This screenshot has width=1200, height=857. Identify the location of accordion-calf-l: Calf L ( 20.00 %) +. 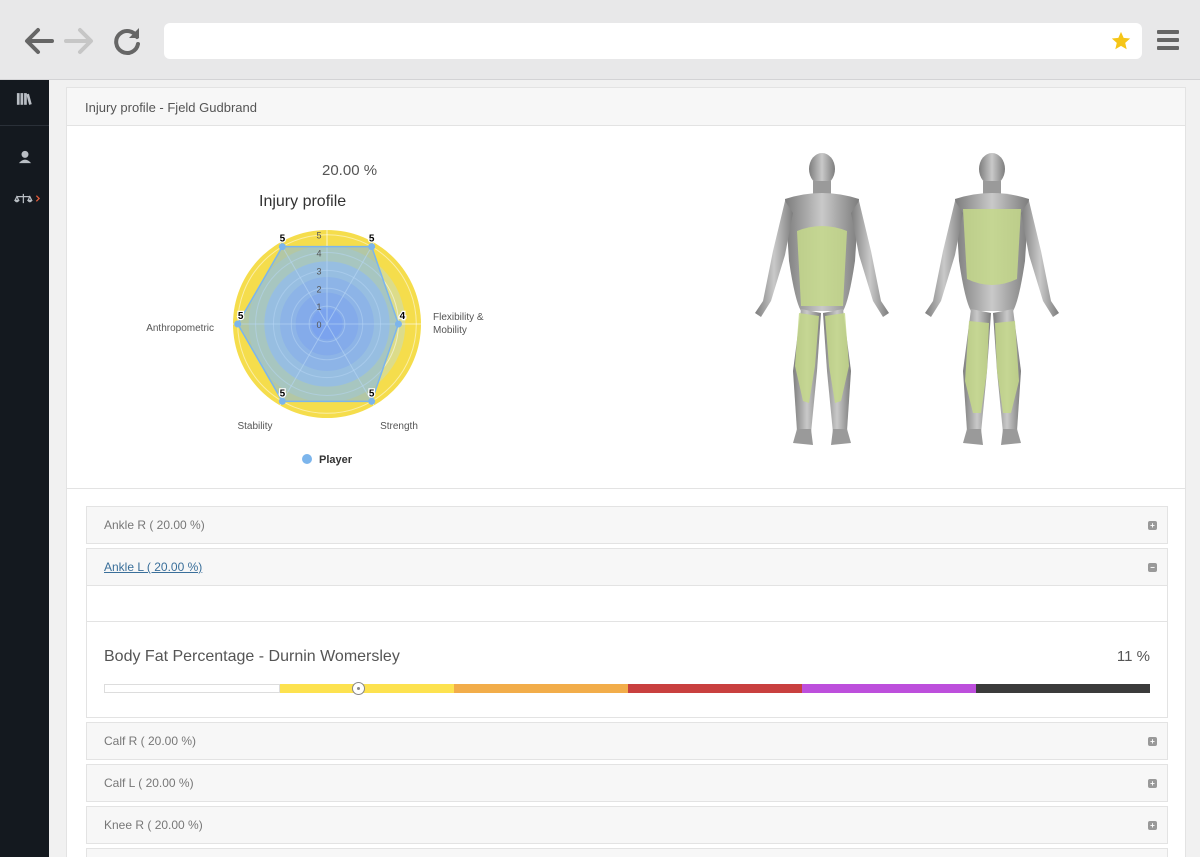
(627, 783).